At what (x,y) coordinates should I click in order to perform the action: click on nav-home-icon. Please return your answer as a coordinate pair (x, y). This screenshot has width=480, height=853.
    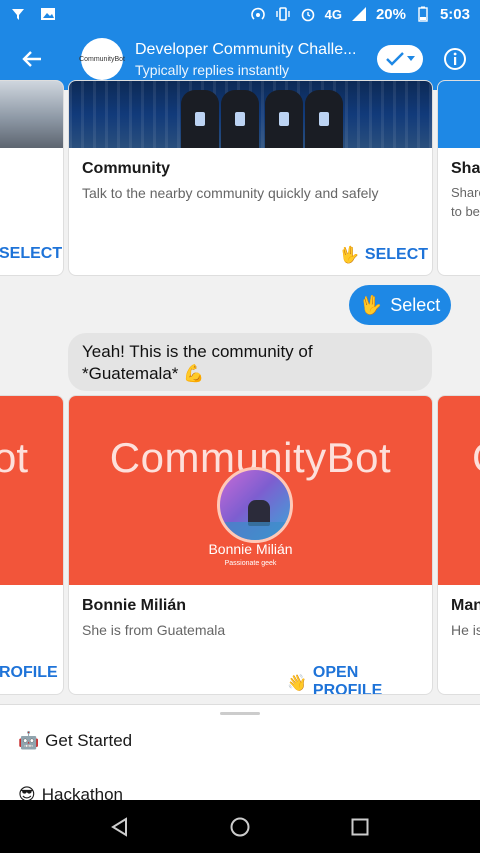
    Looking at the image, I should click on (240, 827).